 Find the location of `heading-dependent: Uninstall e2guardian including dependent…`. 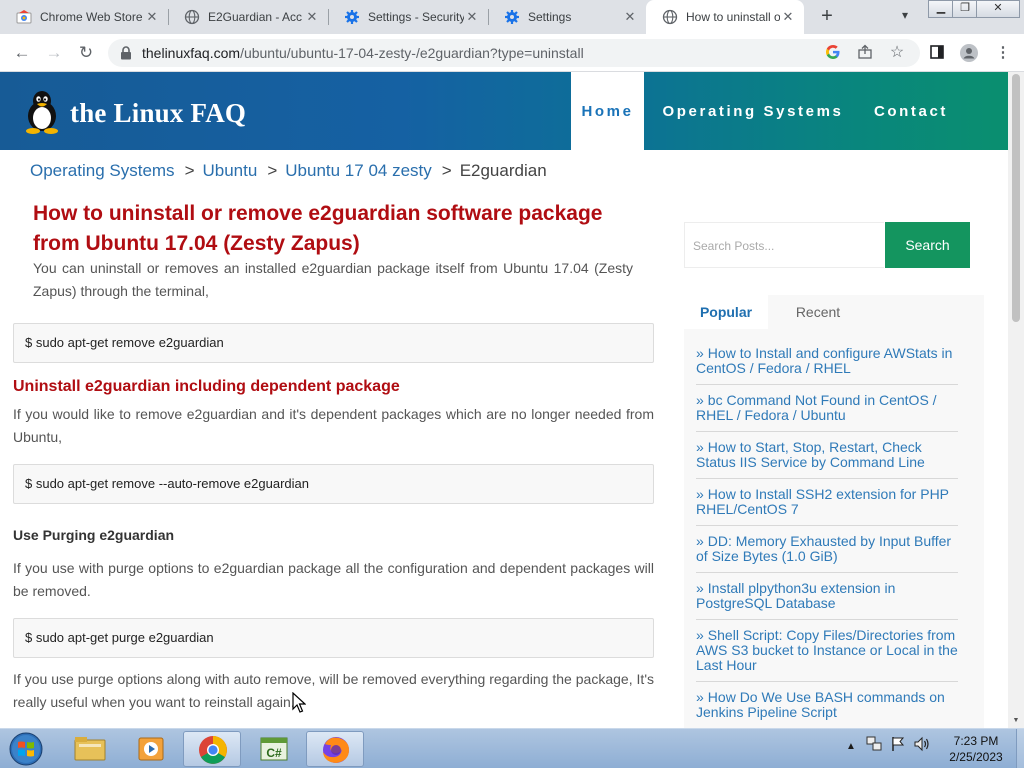

heading-dependent: Uninstall e2guardian including dependent… is located at coordinates (206, 386).